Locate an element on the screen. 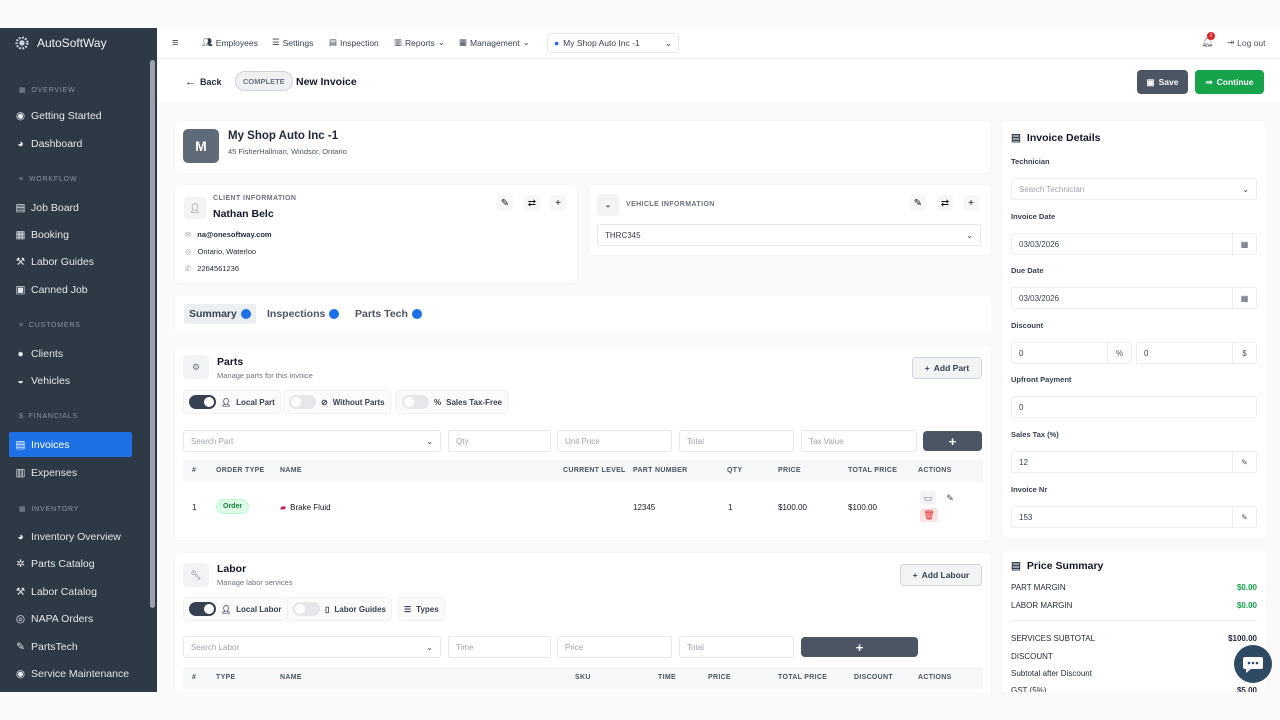 This screenshot has height=720, width=1280. notifications-bell: 🔔︎ 1 is located at coordinates (1208, 40).